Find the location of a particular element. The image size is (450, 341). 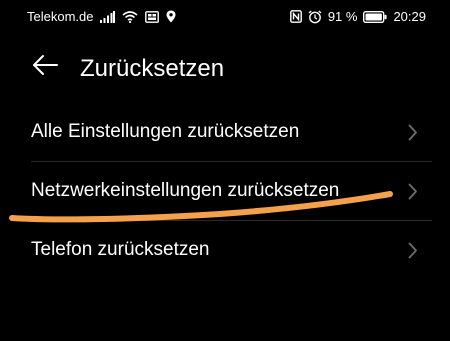

list-item-label: Telefon zurücksetzen is located at coordinates (120, 249).